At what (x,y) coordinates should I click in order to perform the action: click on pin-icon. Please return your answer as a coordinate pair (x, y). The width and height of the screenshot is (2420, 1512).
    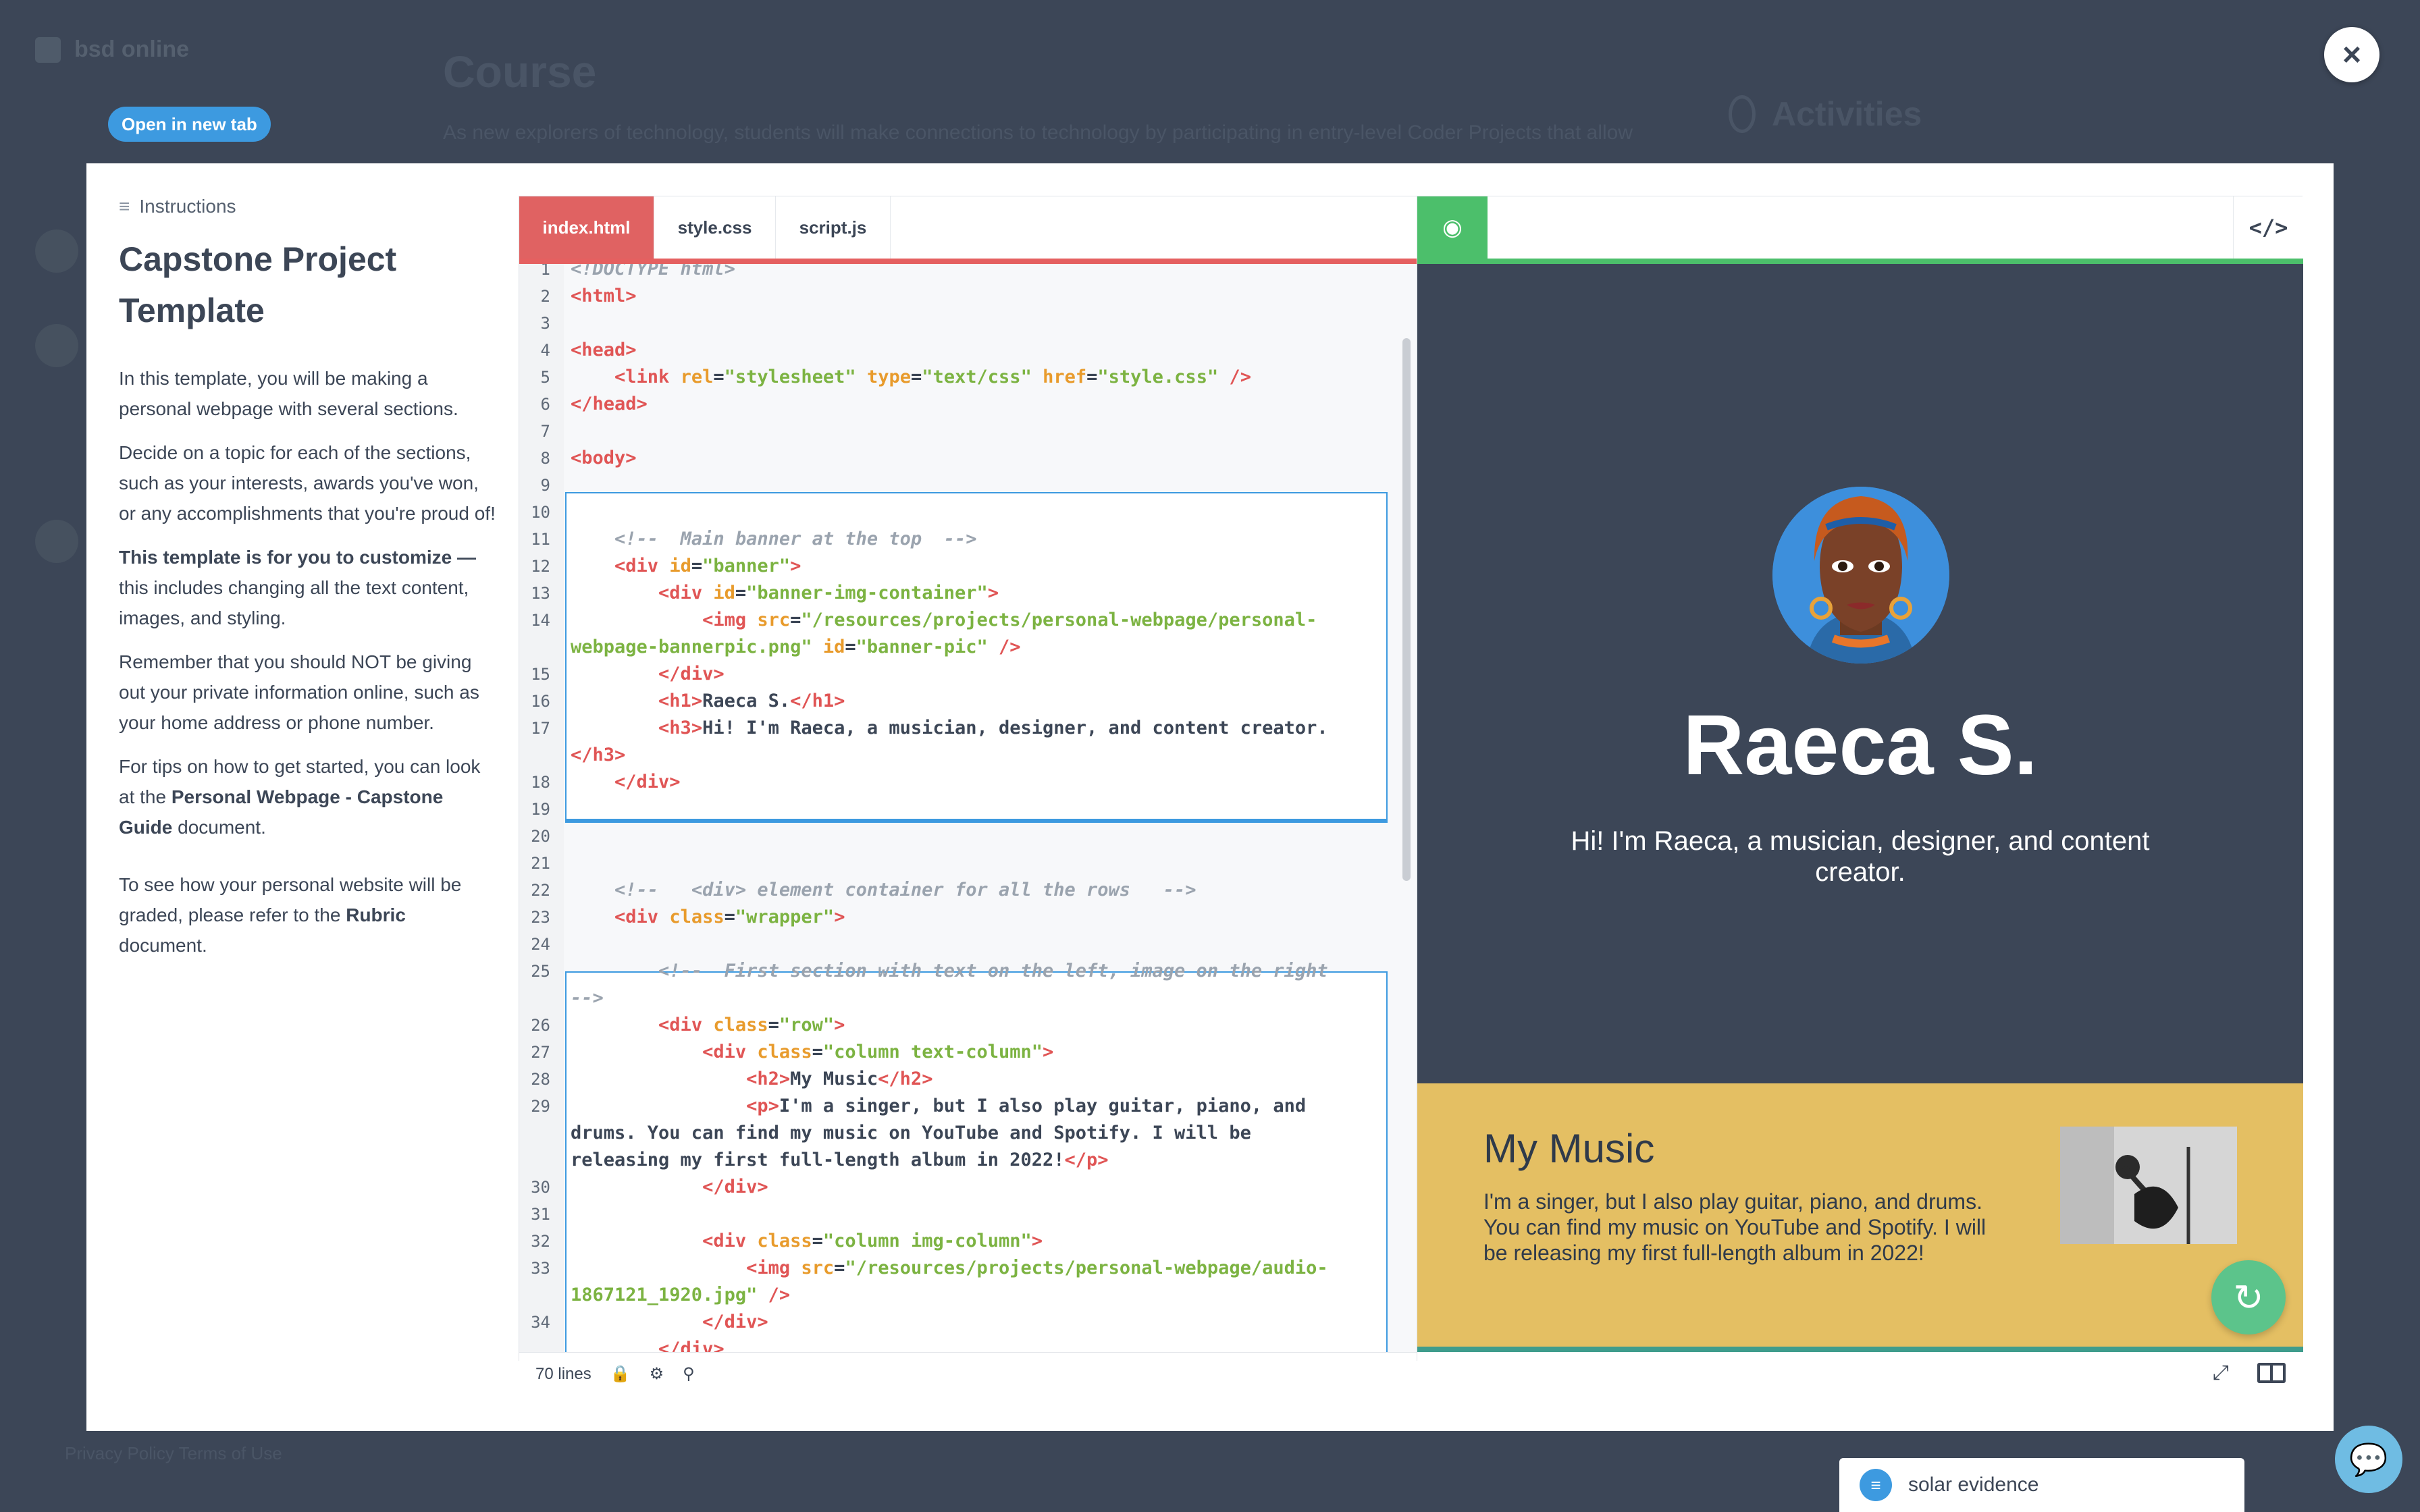
    Looking at the image, I should click on (1742, 114).